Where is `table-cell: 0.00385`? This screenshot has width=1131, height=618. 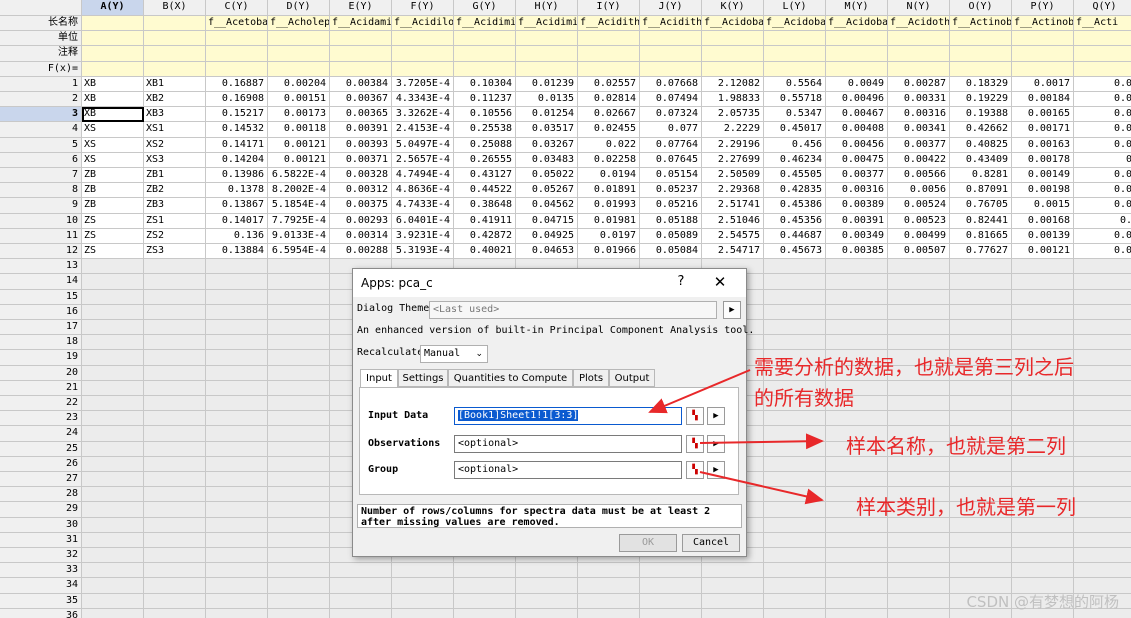 table-cell: 0.00385 is located at coordinates (857, 252).